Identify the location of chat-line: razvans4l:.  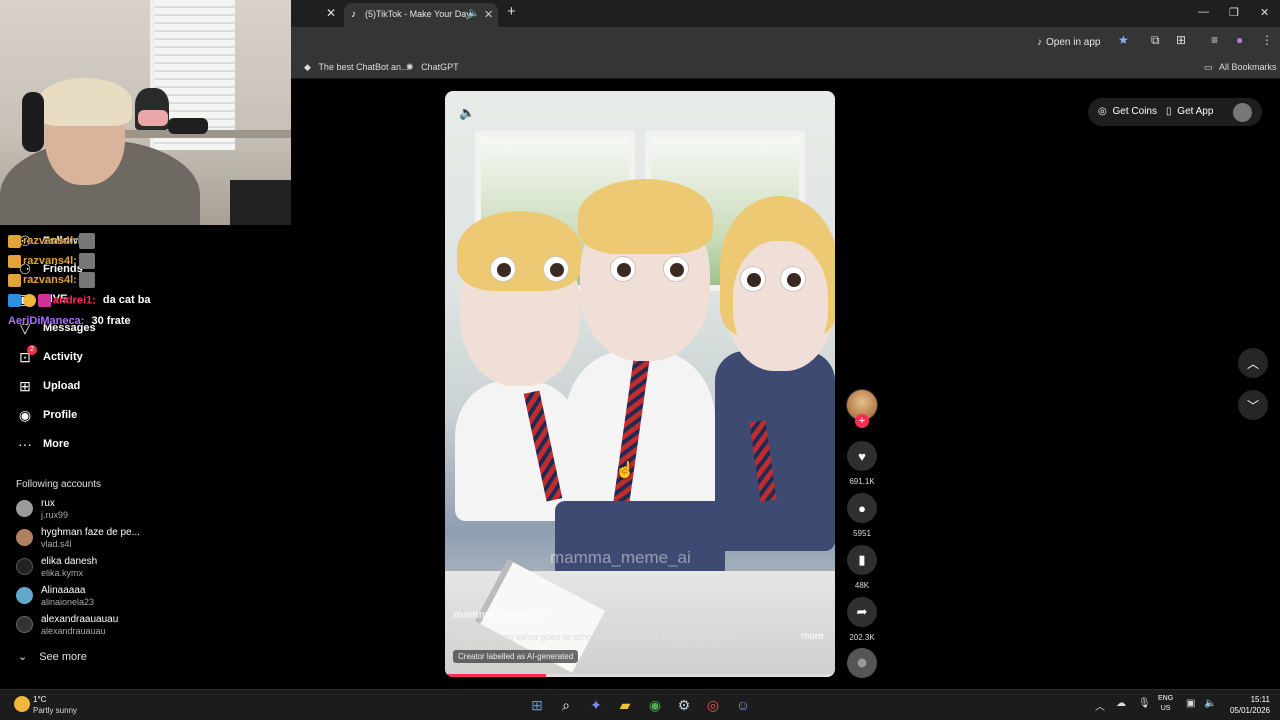
(51, 280).